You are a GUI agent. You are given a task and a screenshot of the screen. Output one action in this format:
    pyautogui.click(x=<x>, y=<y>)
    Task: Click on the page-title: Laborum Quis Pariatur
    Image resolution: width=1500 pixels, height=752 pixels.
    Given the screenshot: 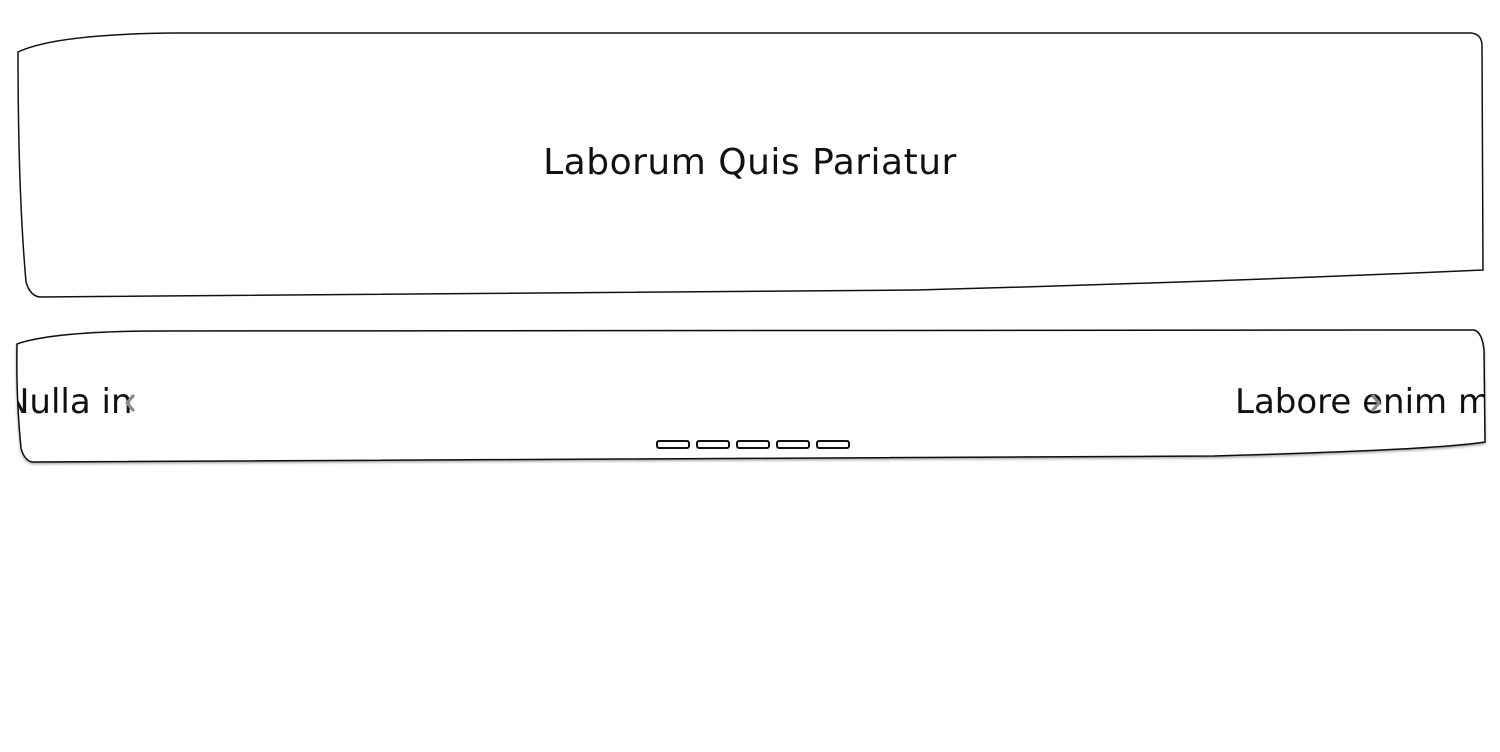 What is the action you would take?
    pyautogui.click(x=750, y=162)
    